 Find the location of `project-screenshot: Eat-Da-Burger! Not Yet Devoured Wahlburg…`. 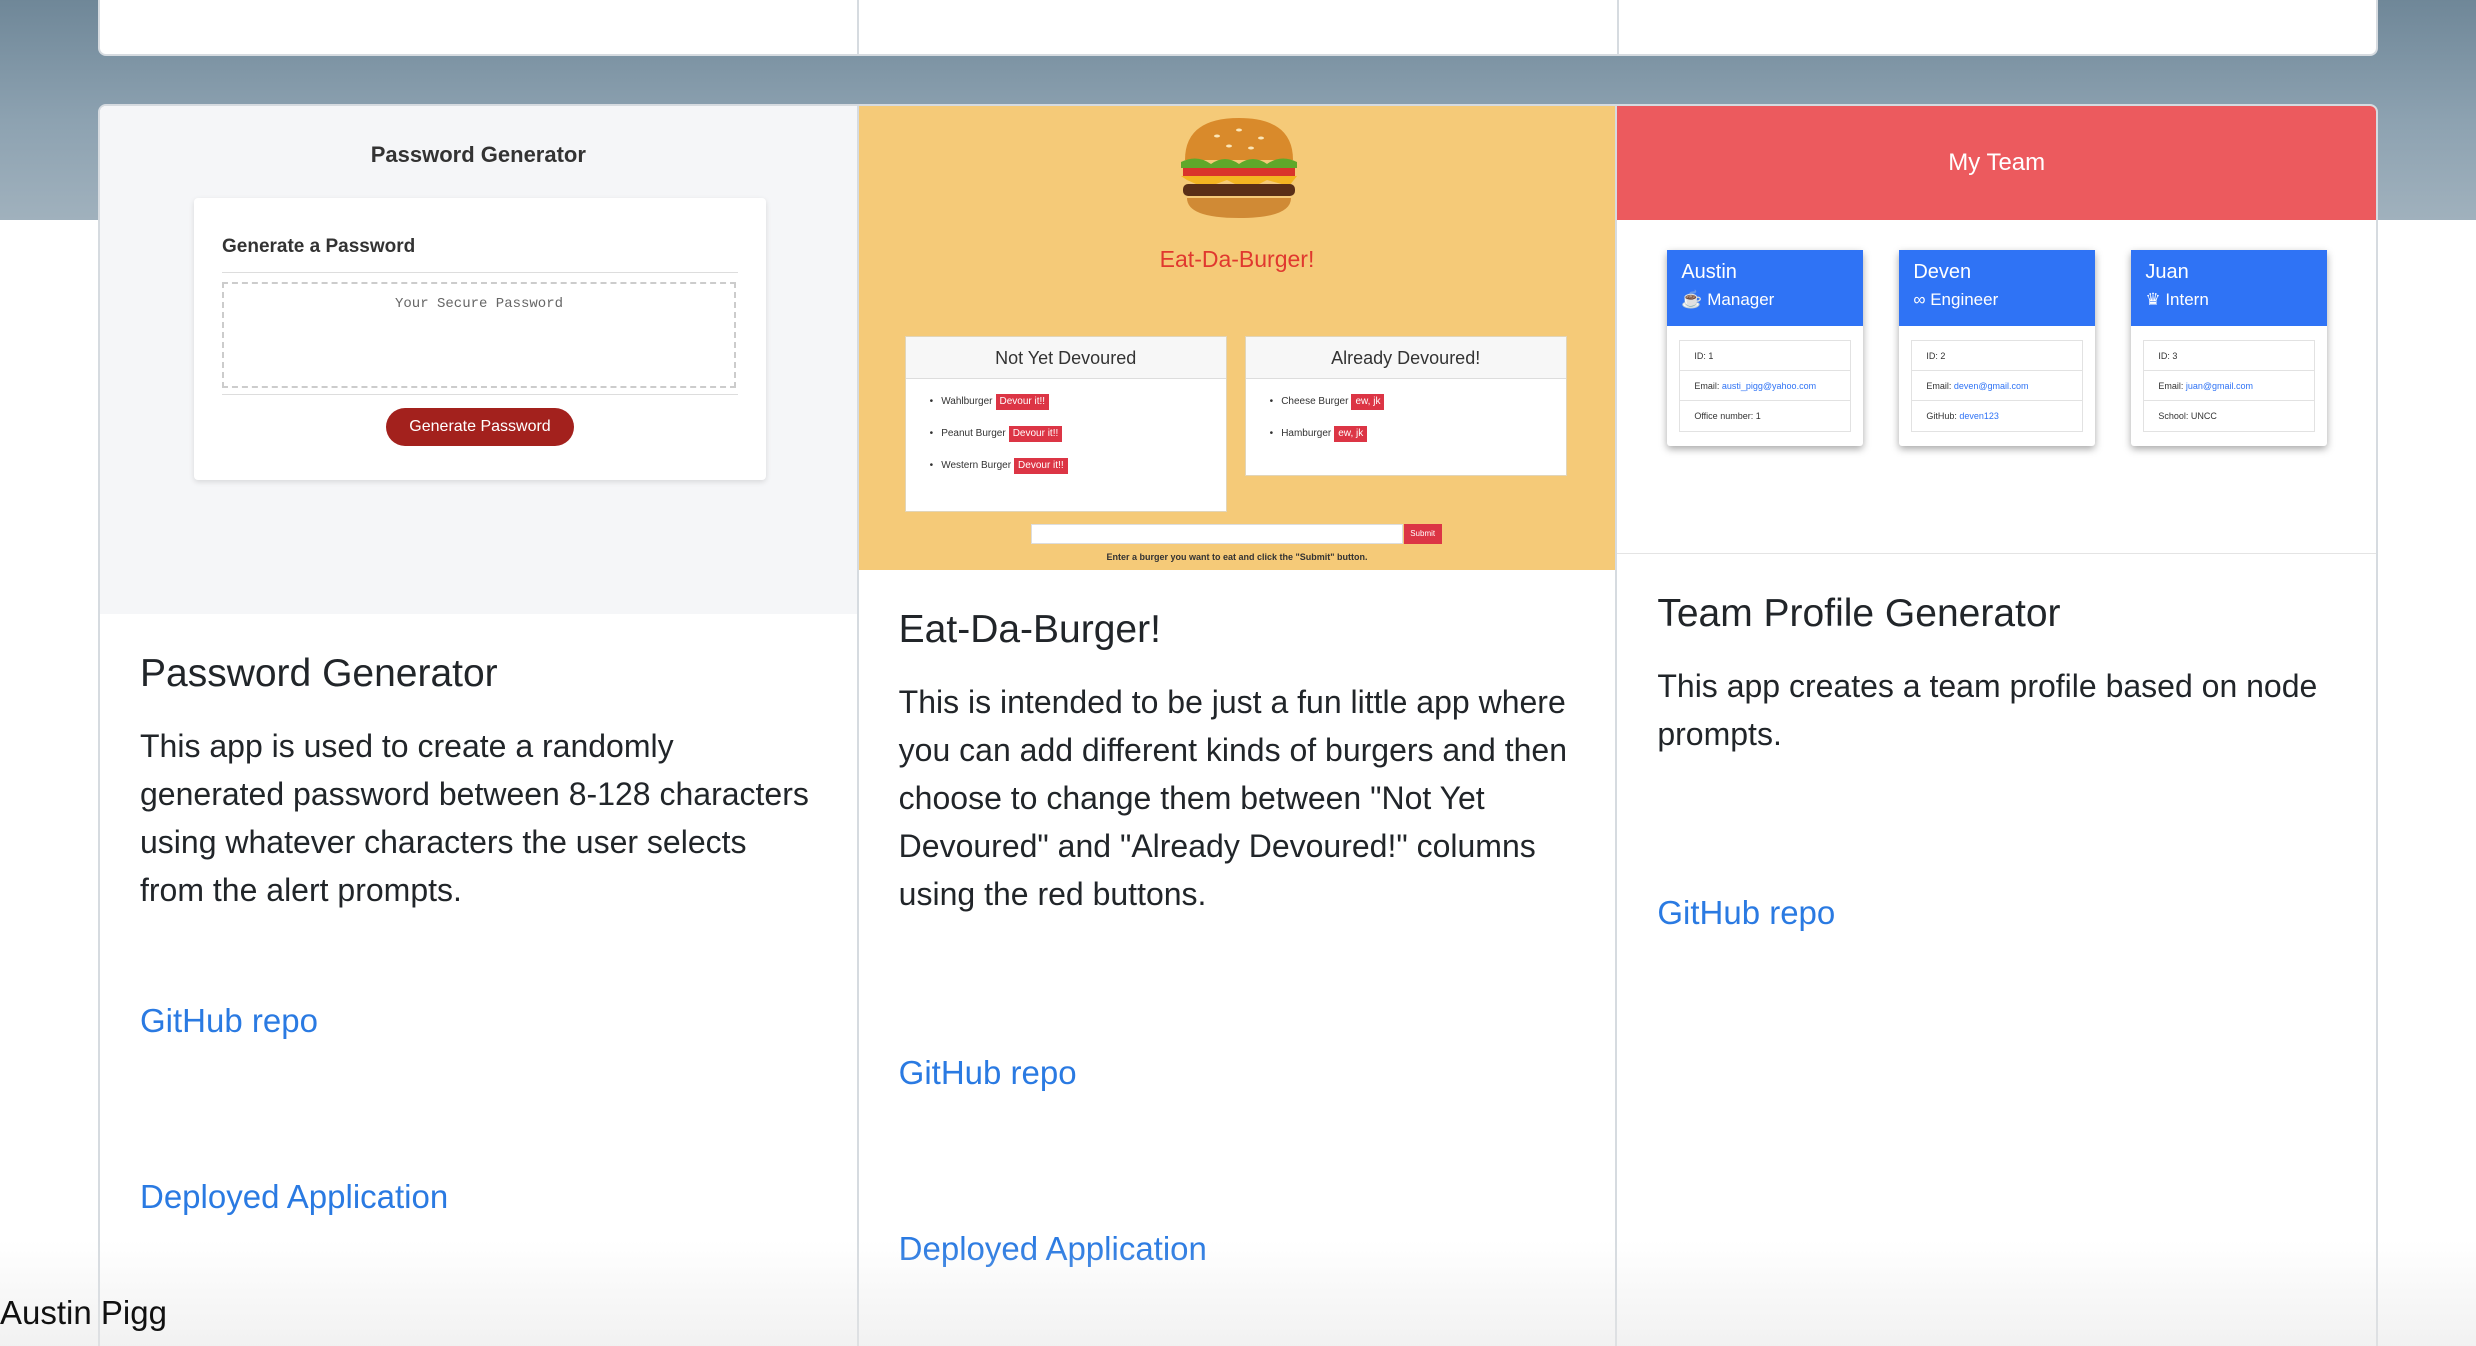

project-screenshot: Eat-Da-Burger! Not Yet Devoured Wahlburg… is located at coordinates (1237, 338).